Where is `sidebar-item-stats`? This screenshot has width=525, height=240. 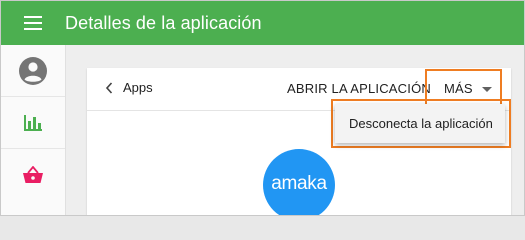
sidebar-item-stats is located at coordinates (33, 123).